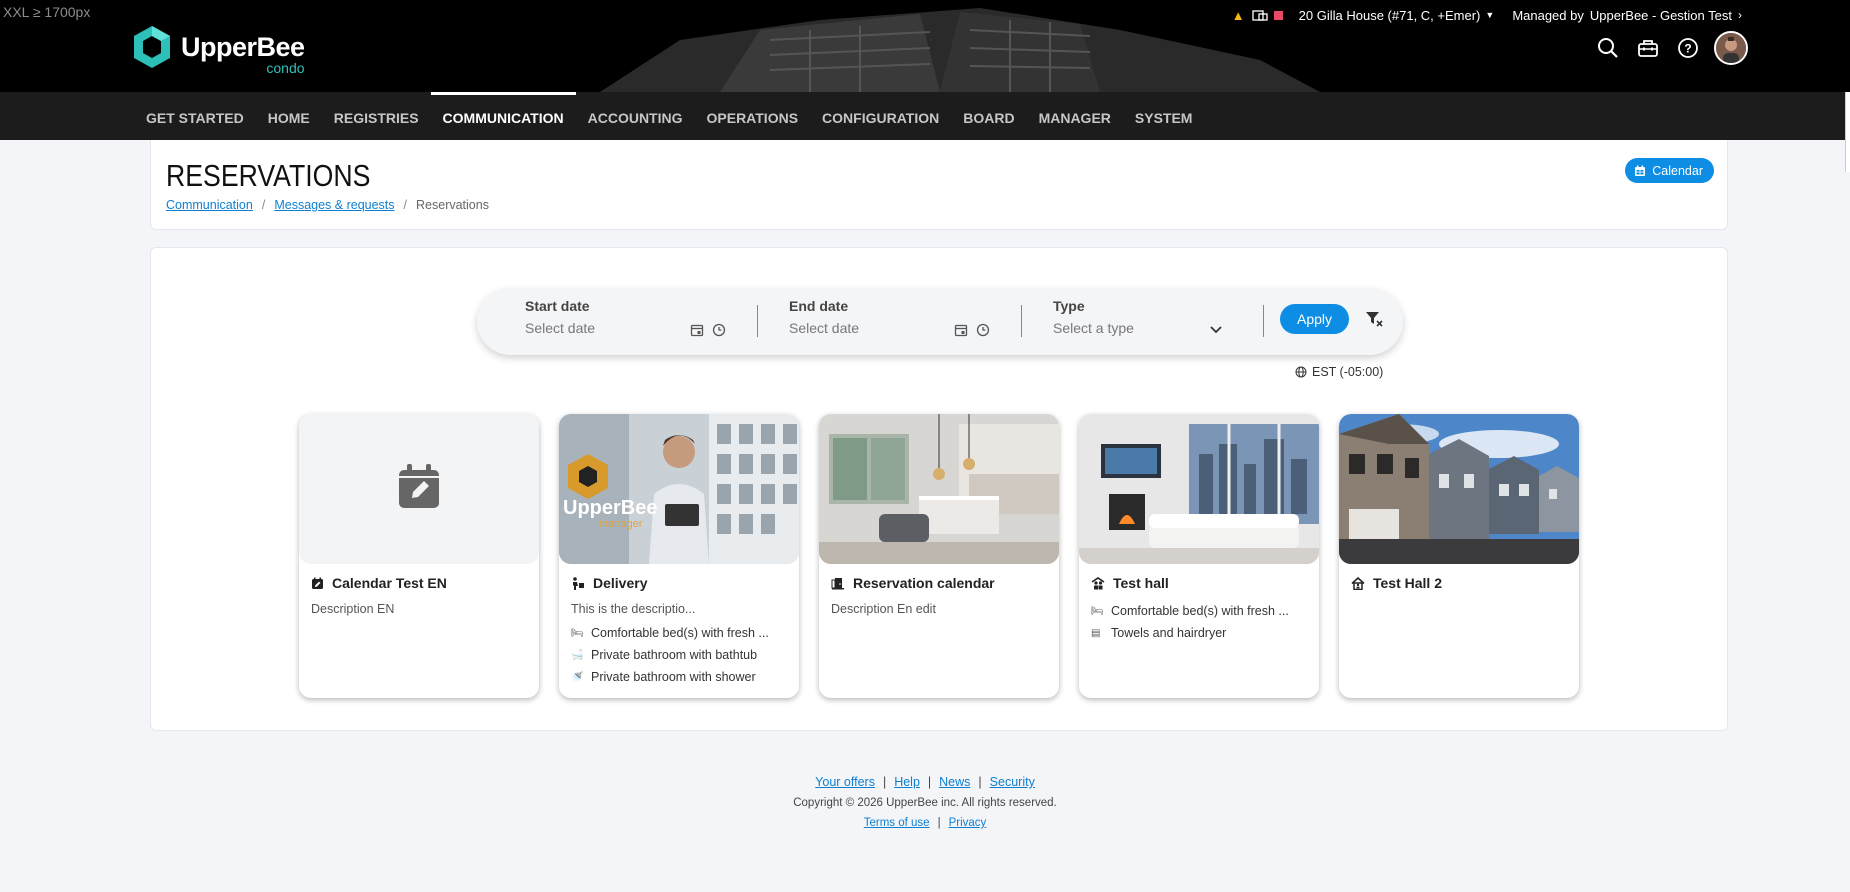  I want to click on upperbee-logo: UpperBee condo, so click(218, 50).